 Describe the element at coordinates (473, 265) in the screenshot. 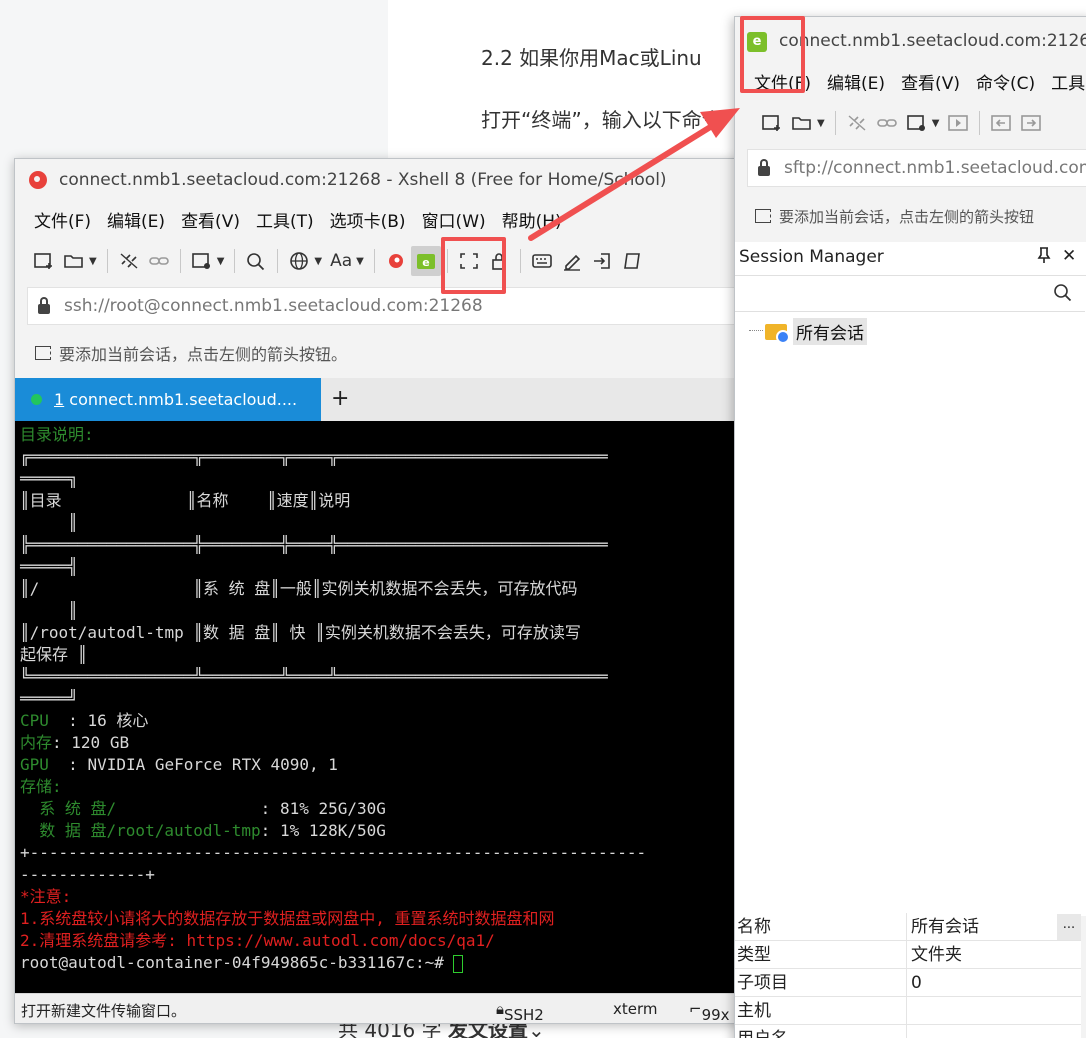

I see `highlight-box-xftp-button` at that location.